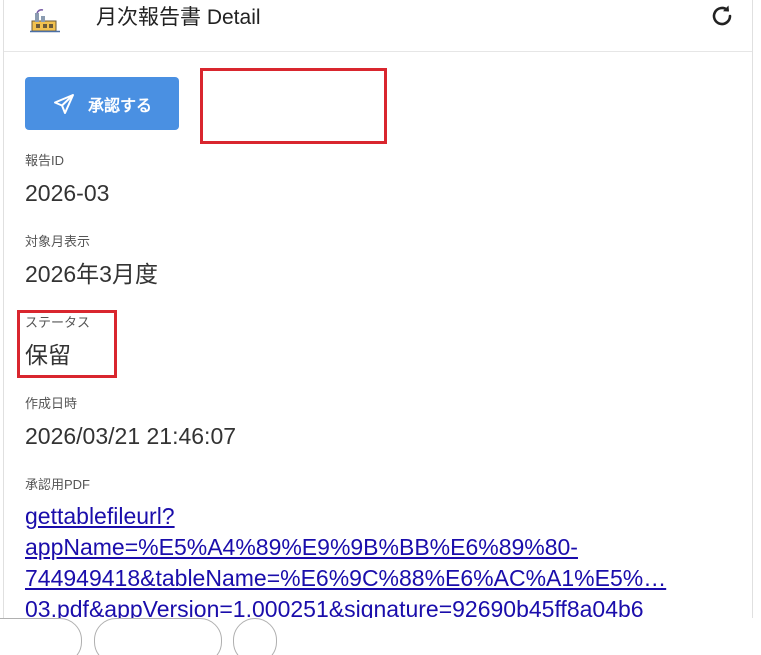 This screenshot has width=761, height=655. What do you see at coordinates (100, 516) in the screenshot?
I see `pdf-link-line: gettablefileurl?` at bounding box center [100, 516].